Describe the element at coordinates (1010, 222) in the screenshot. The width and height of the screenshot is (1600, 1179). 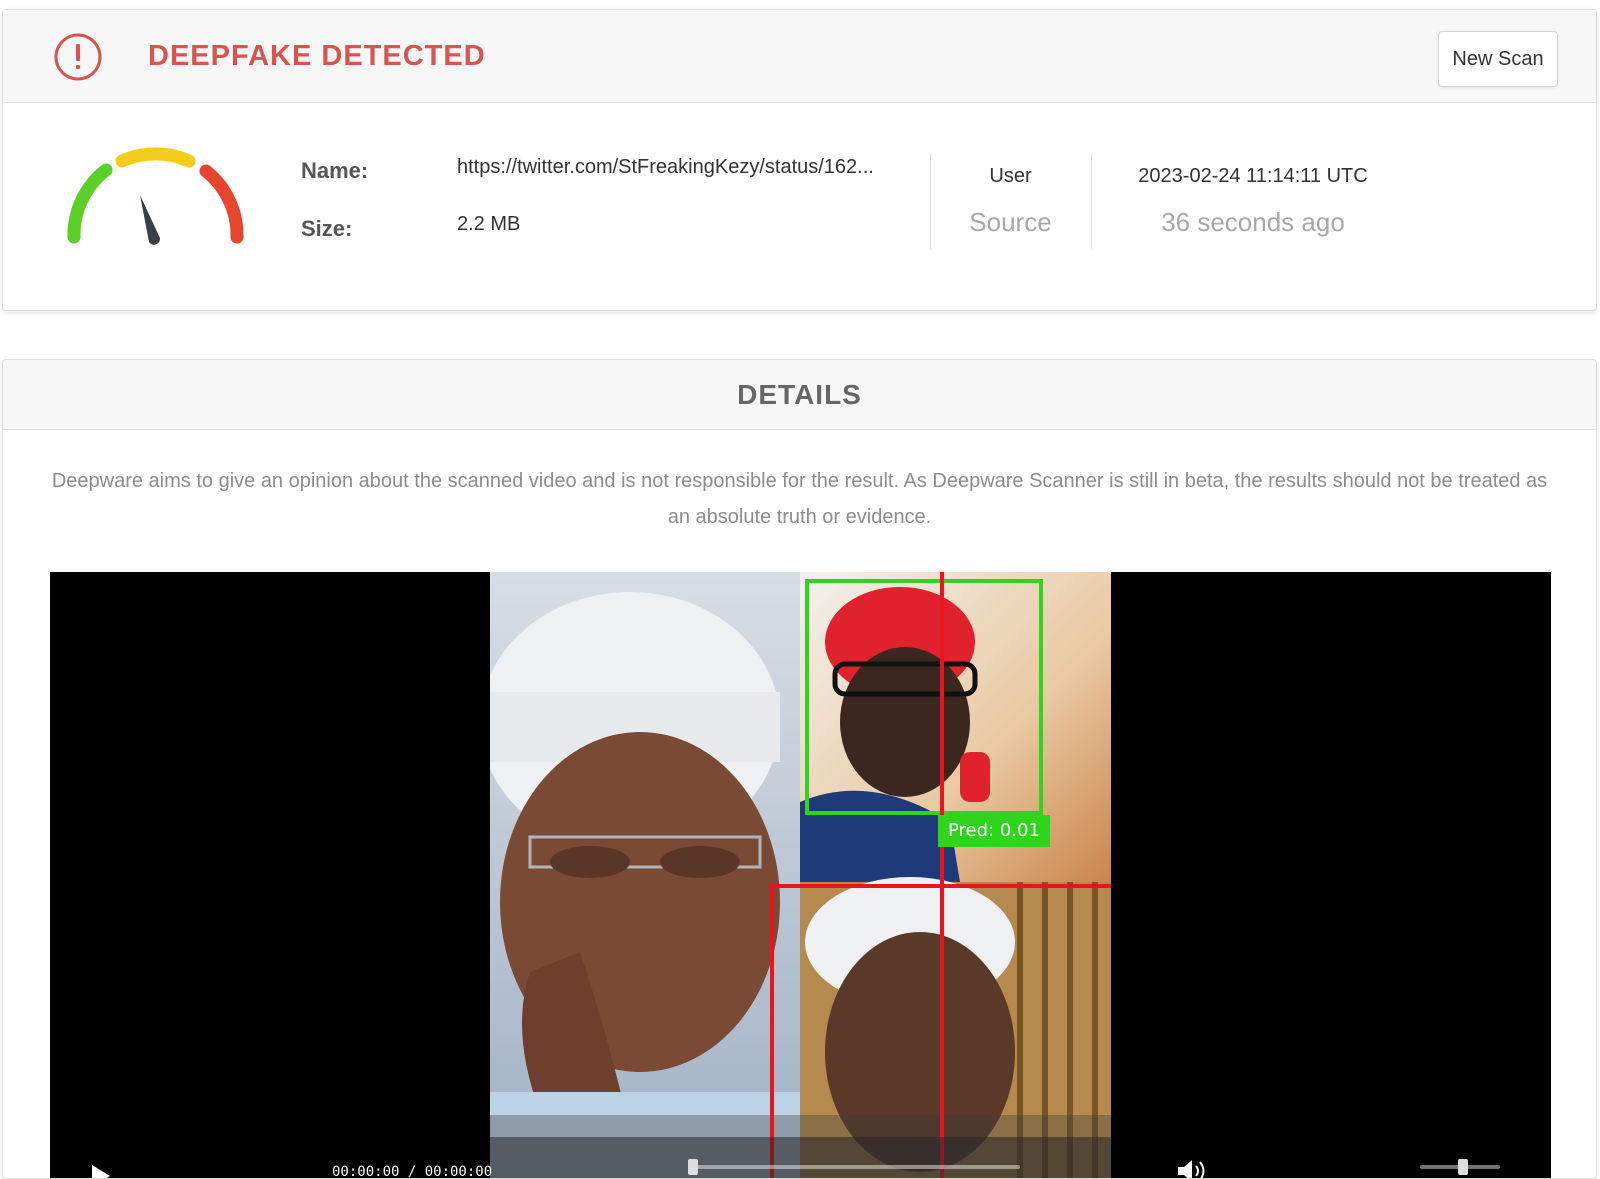
I see `source-label: Source` at that location.